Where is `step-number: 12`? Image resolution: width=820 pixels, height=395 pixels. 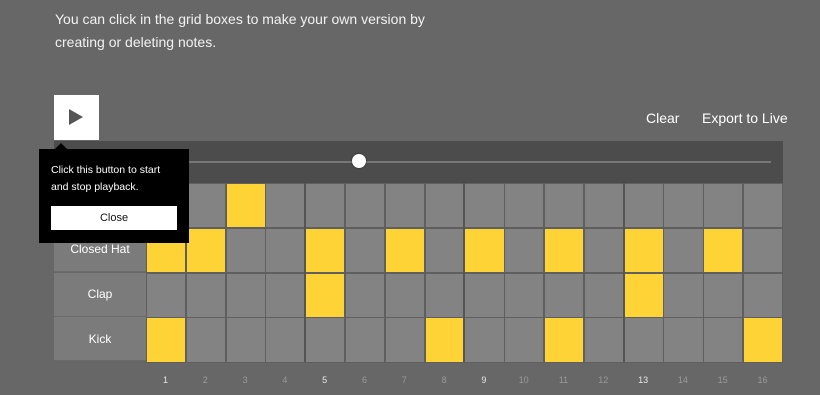 step-number: 12 is located at coordinates (603, 380).